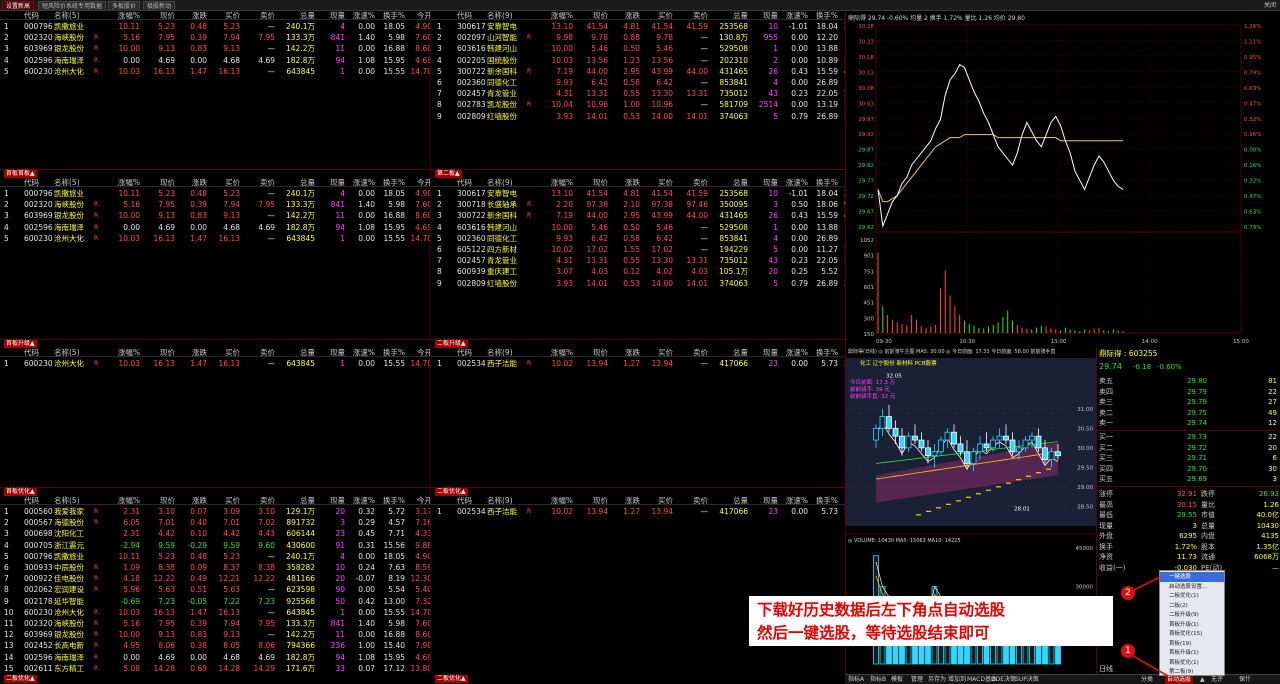 This screenshot has width=1280, height=684. I want to click on close-button: 关闭, so click(1270, 5).